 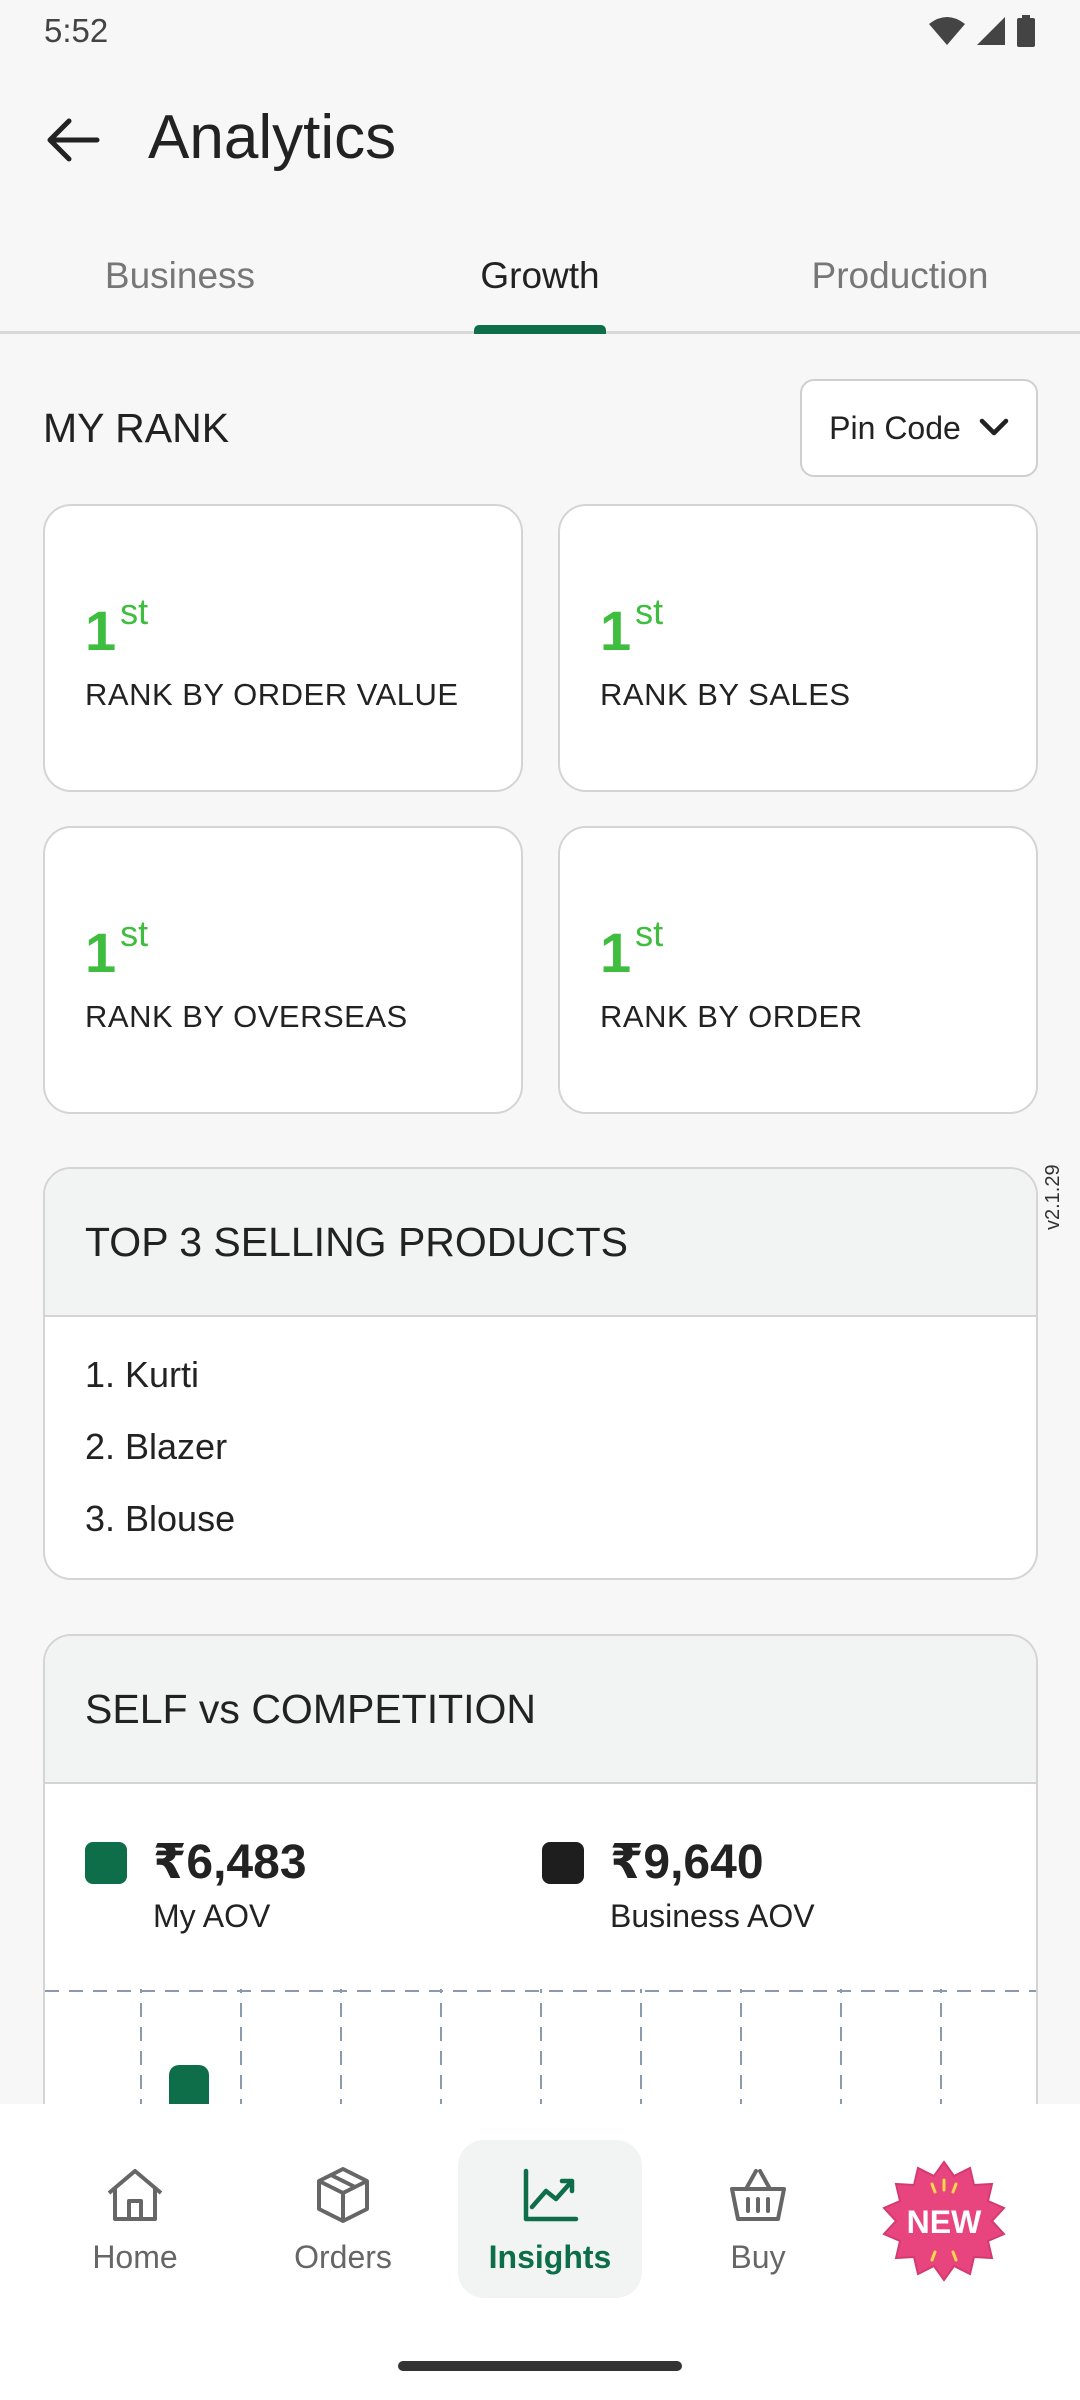 I want to click on rank-label: RANK BY ORDER VALUE, so click(x=272, y=694).